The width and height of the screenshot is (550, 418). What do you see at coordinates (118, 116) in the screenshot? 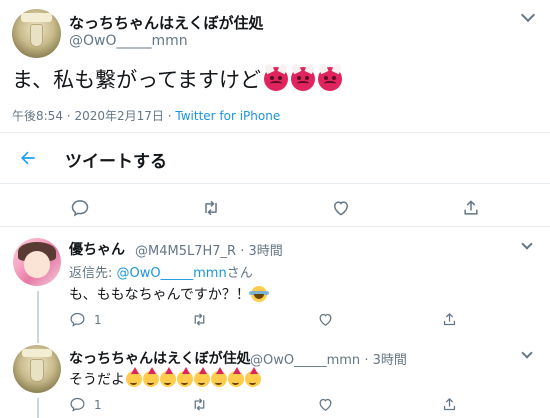
I see `tweet-date: 2020年2月17日` at bounding box center [118, 116].